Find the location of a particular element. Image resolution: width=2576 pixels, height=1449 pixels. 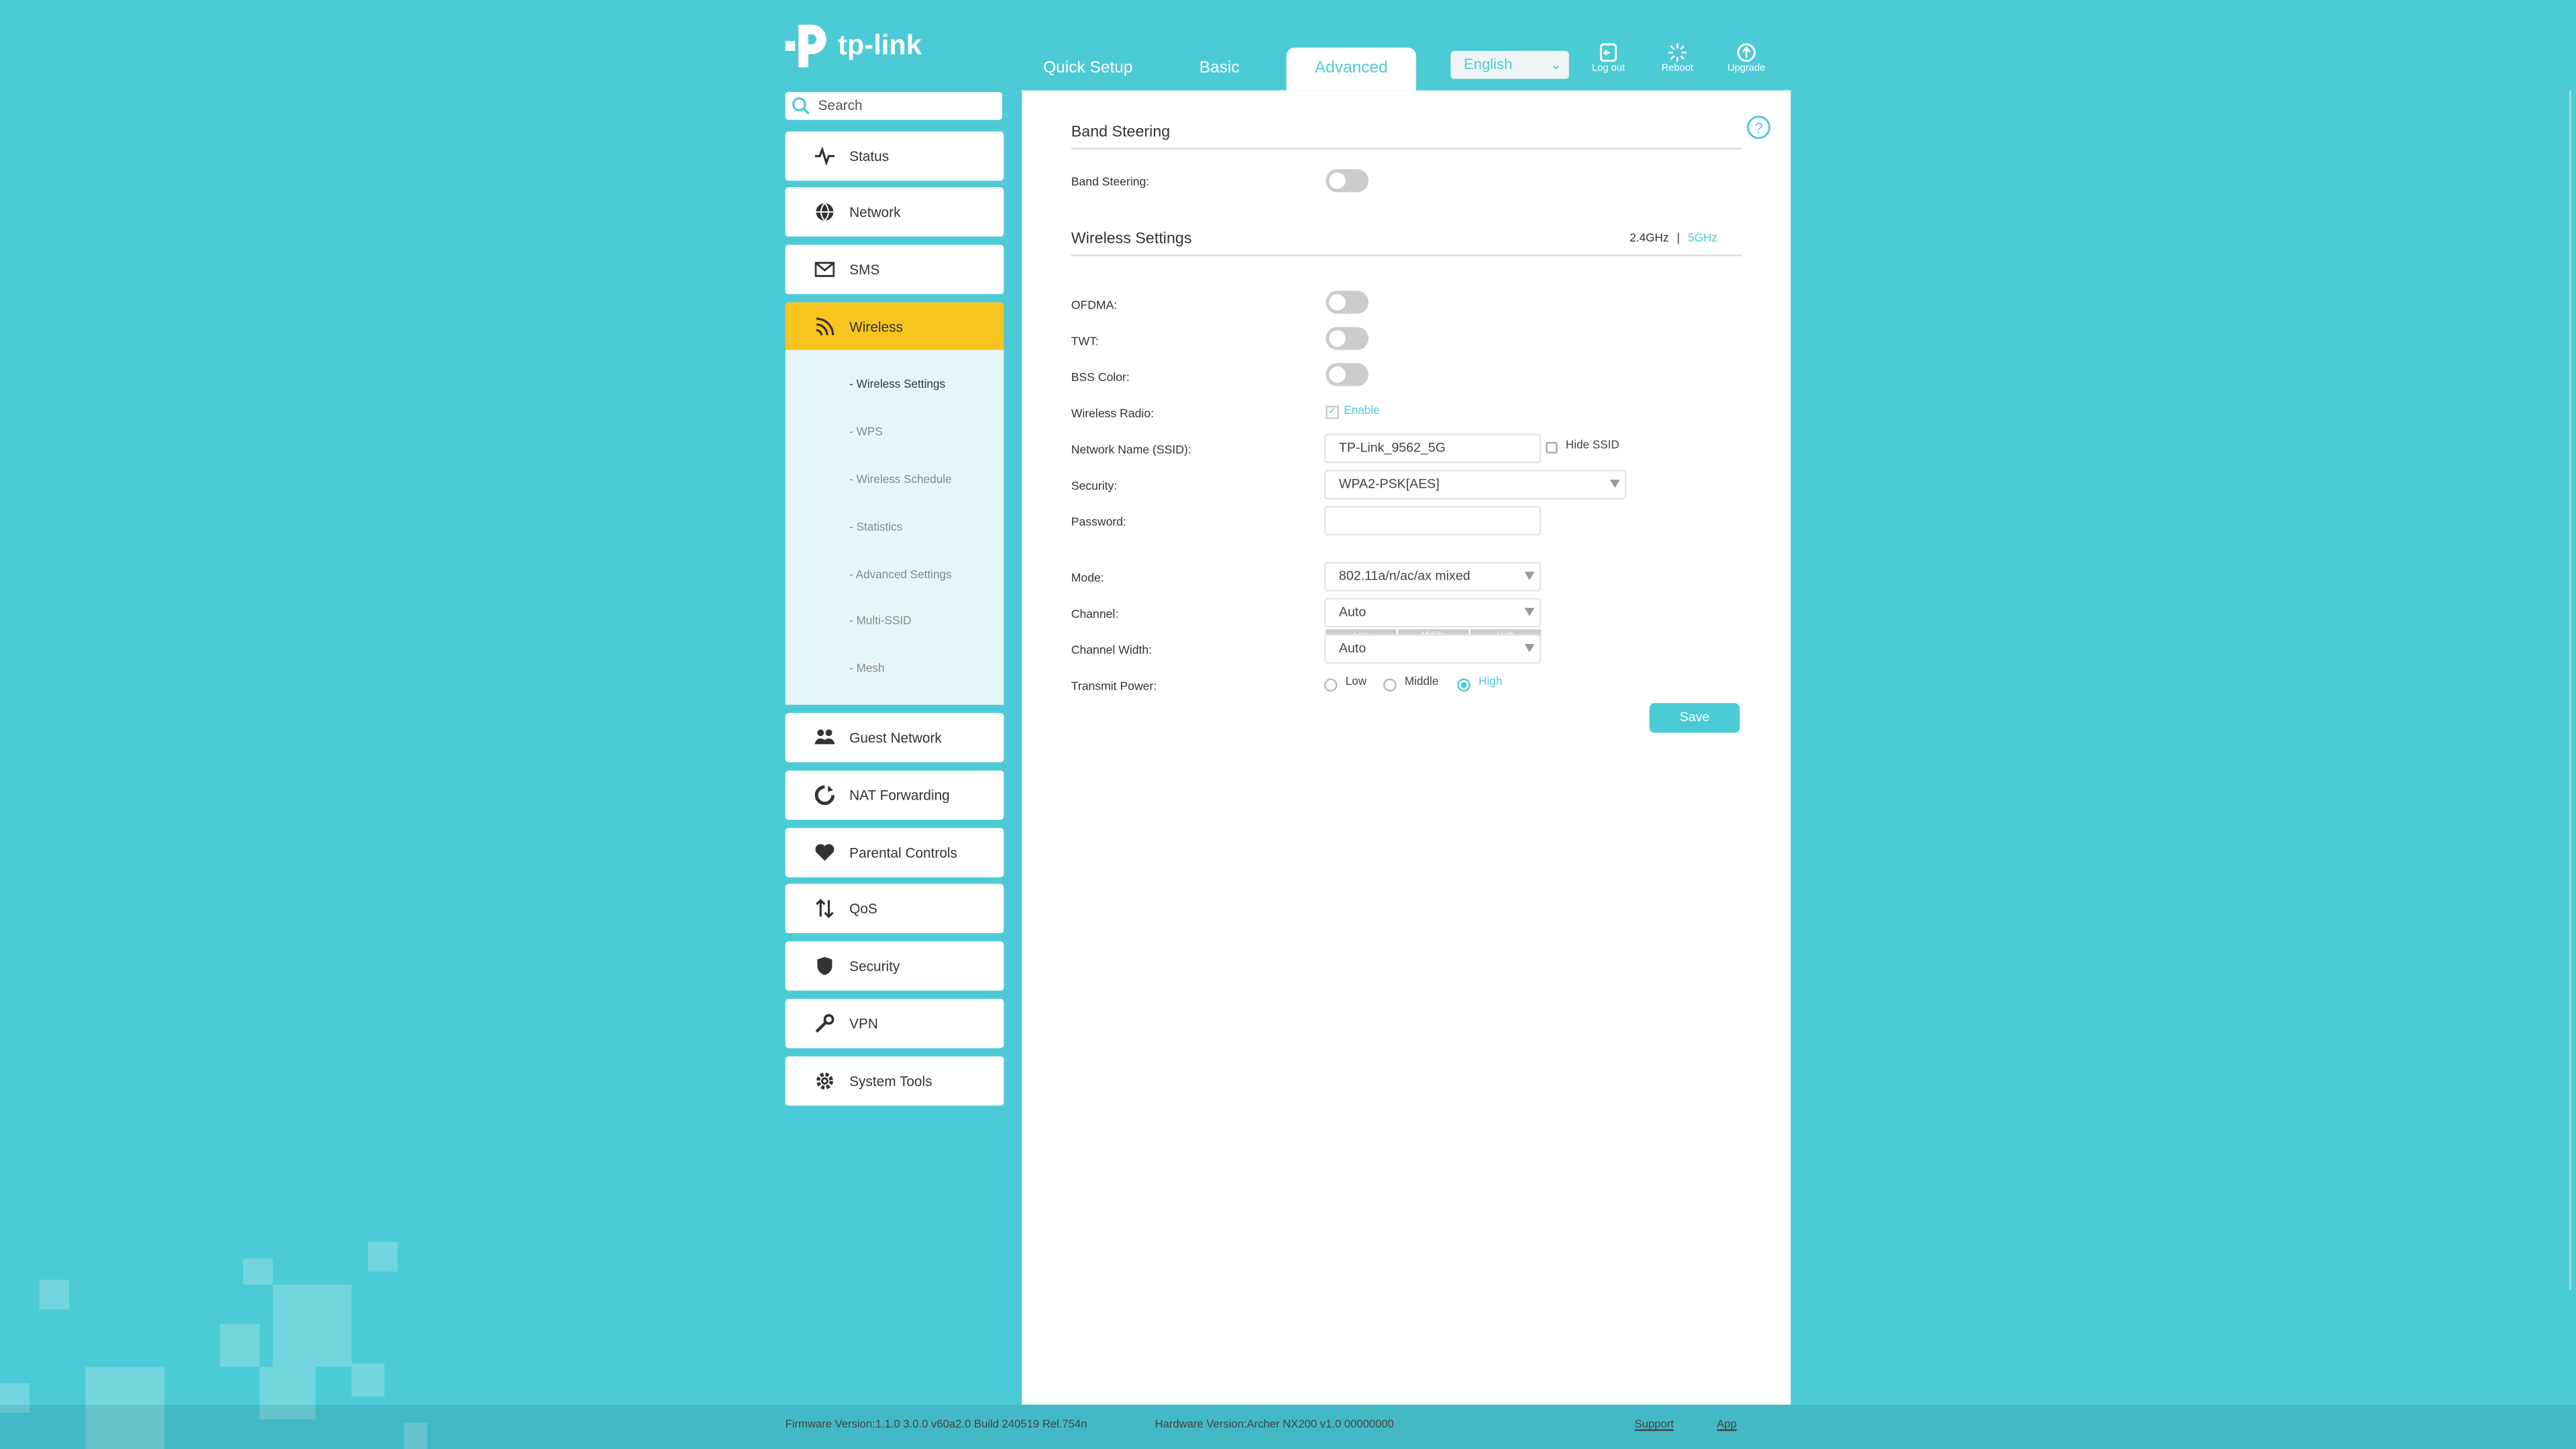

band-steering-label: Band Steering: is located at coordinates (1110, 181).